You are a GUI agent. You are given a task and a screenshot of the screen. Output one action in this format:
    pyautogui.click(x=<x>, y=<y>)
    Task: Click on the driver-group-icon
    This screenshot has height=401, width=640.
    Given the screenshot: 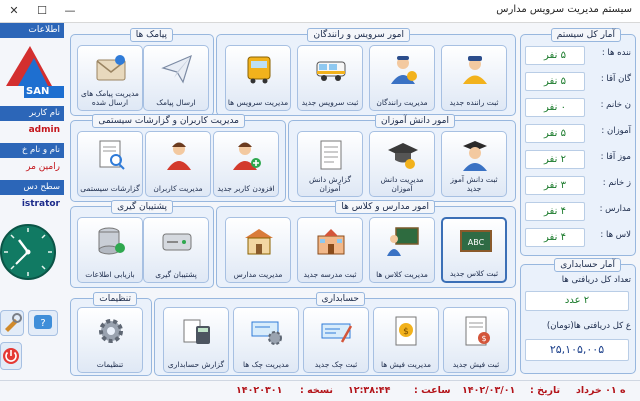 What is the action you would take?
    pyautogui.click(x=404, y=70)
    